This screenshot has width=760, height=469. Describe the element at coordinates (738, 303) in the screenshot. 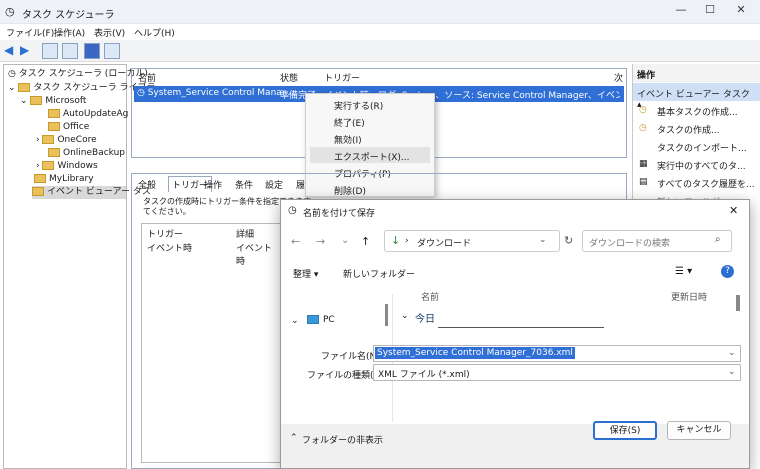

I see `file-scrollbar` at that location.